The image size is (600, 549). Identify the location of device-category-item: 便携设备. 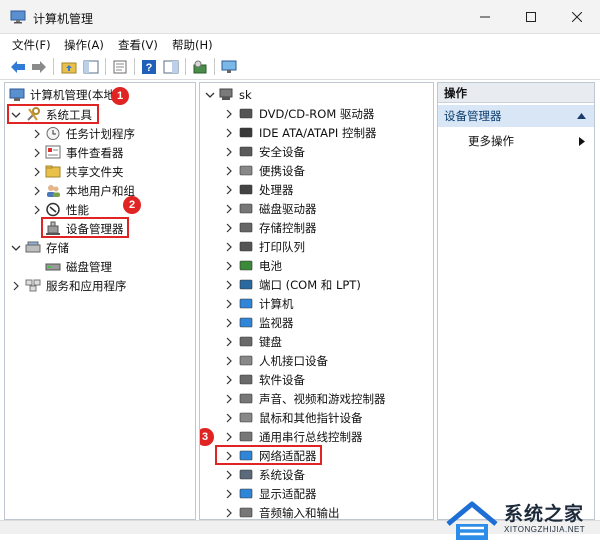
(271, 170).